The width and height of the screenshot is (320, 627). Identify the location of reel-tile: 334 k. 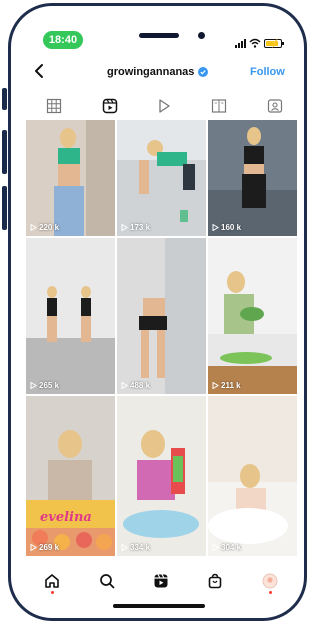
(161, 476).